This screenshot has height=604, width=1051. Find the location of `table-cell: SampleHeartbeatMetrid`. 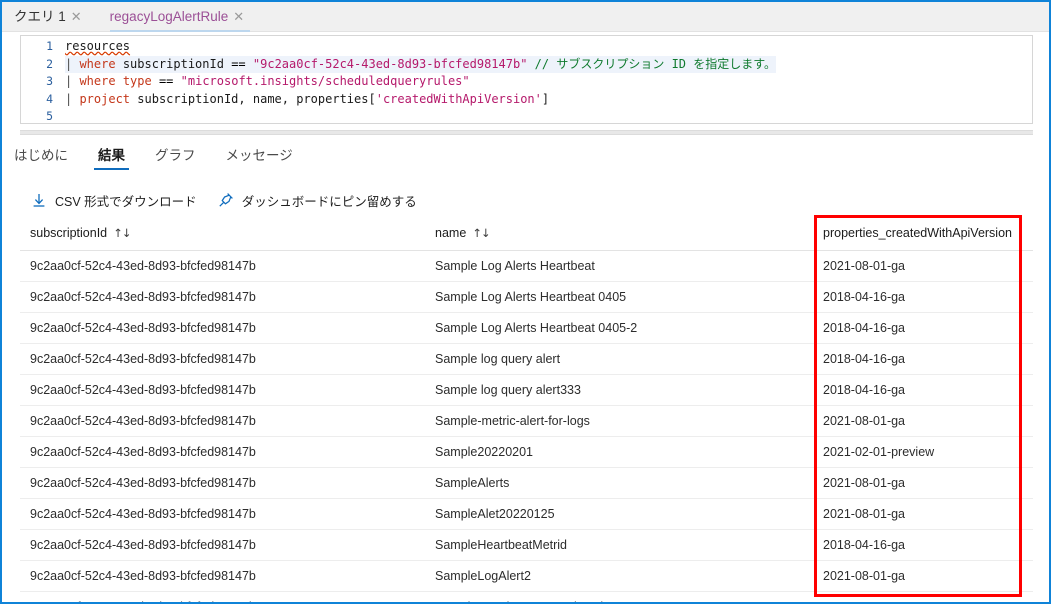

table-cell: SampleHeartbeatMetrid is located at coordinates (619, 545).